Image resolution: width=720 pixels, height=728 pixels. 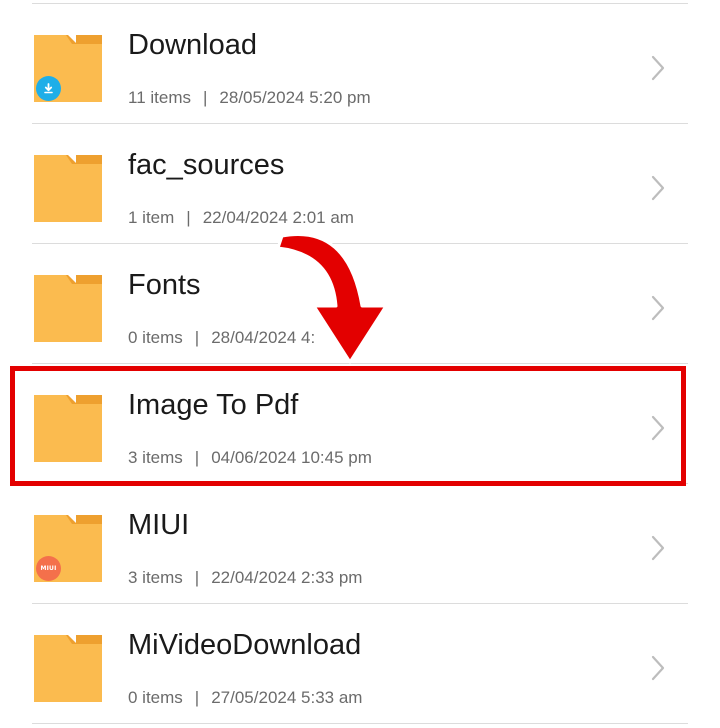 I want to click on folder-meta: 11 items | 28/05/2024 5:20 pm, so click(x=249, y=98).